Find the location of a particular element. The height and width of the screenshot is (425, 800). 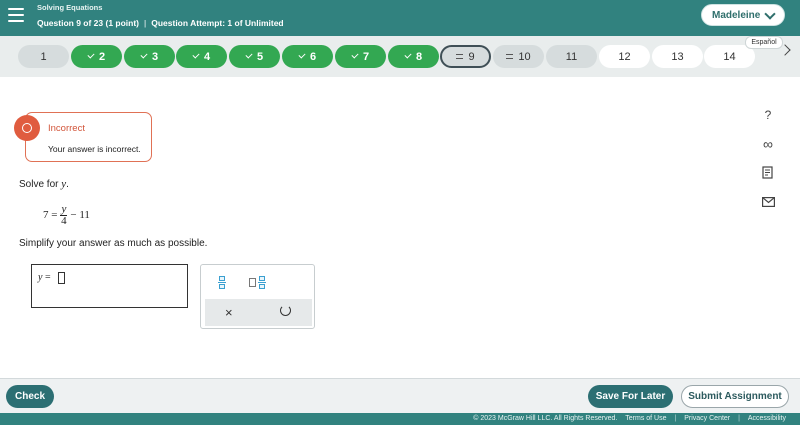

question-number: 3 is located at coordinates (155, 56).